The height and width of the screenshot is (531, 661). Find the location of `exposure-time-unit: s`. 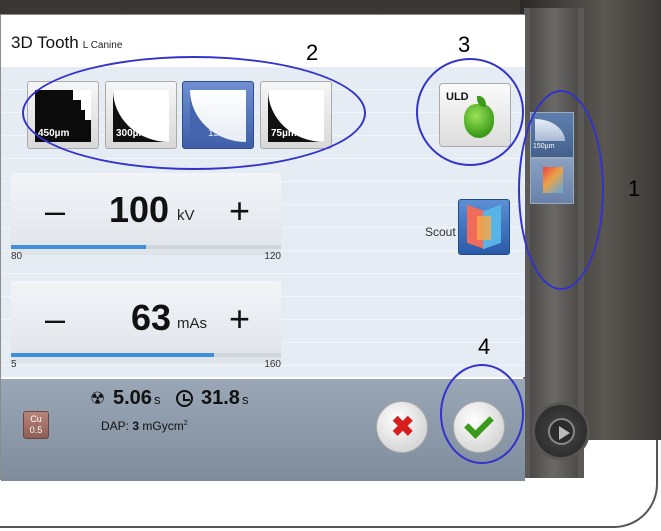

exposure-time-unit: s is located at coordinates (157, 399).